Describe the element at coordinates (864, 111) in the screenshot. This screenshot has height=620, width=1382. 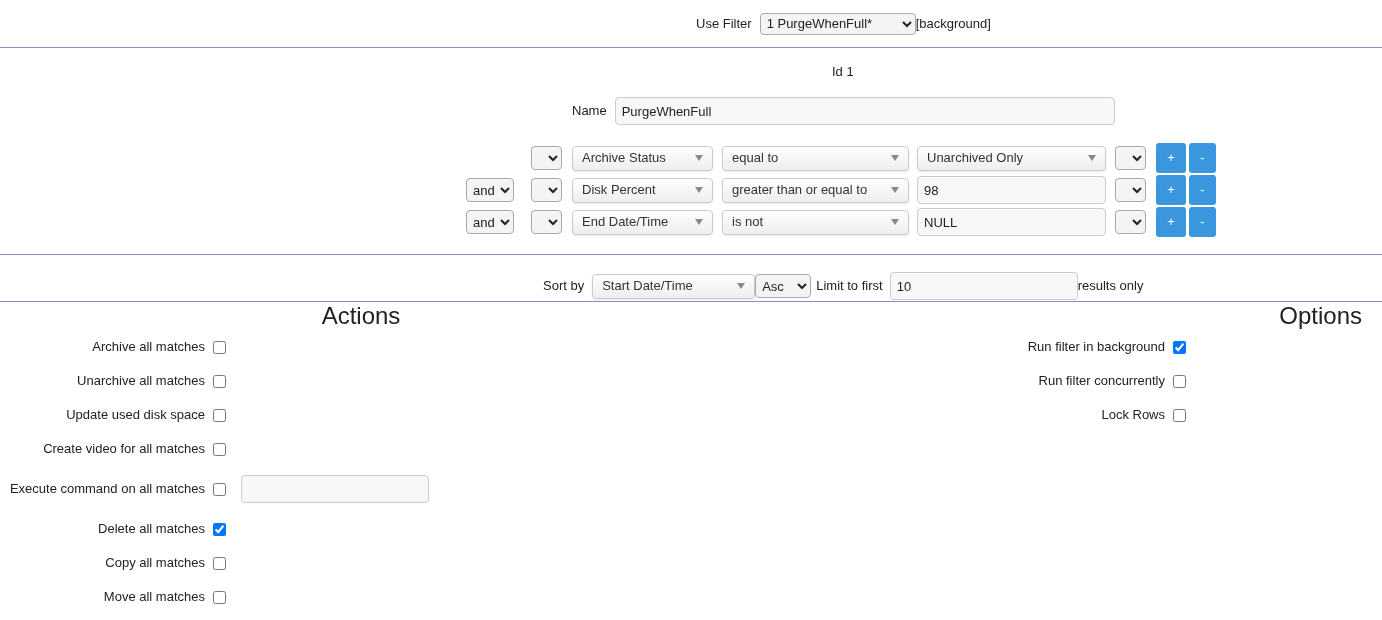
I see `name-field: PurgeWhenFull` at that location.